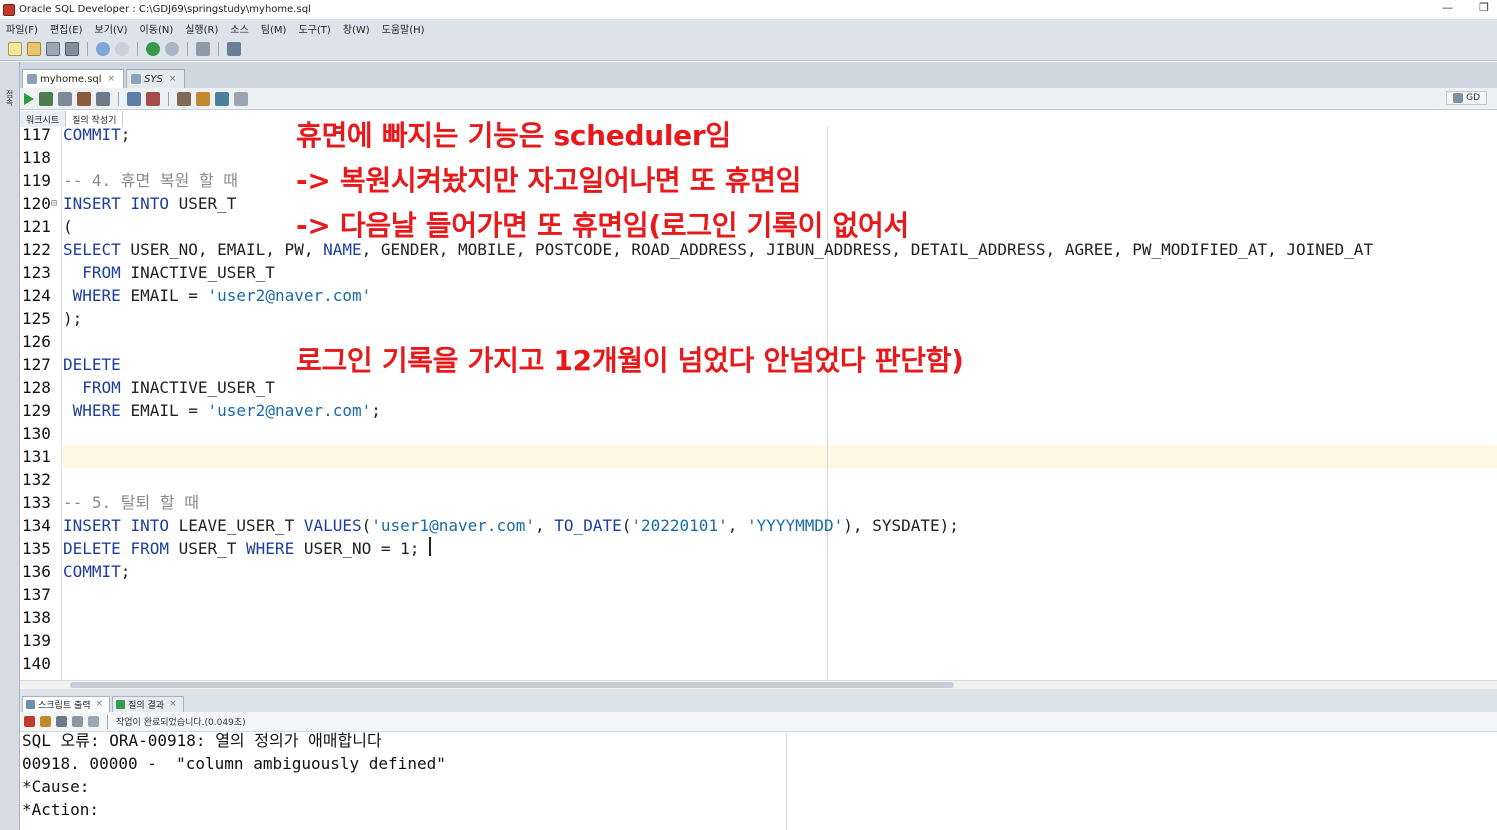  Describe the element at coordinates (15, 48) in the screenshot. I see `new-file-icon` at that location.